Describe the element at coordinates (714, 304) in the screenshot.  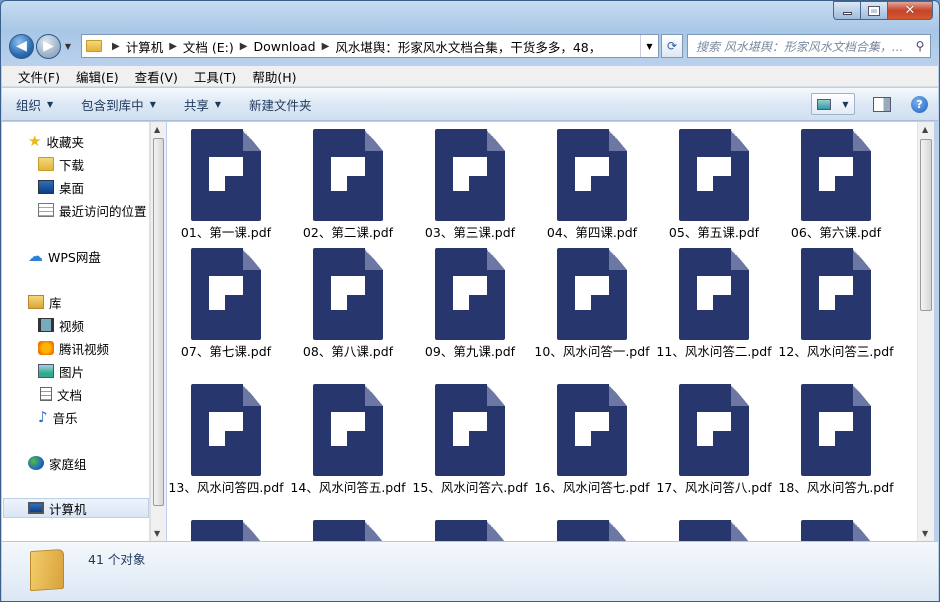
I see `file-item: 11、风水问答二.pdf` at that location.